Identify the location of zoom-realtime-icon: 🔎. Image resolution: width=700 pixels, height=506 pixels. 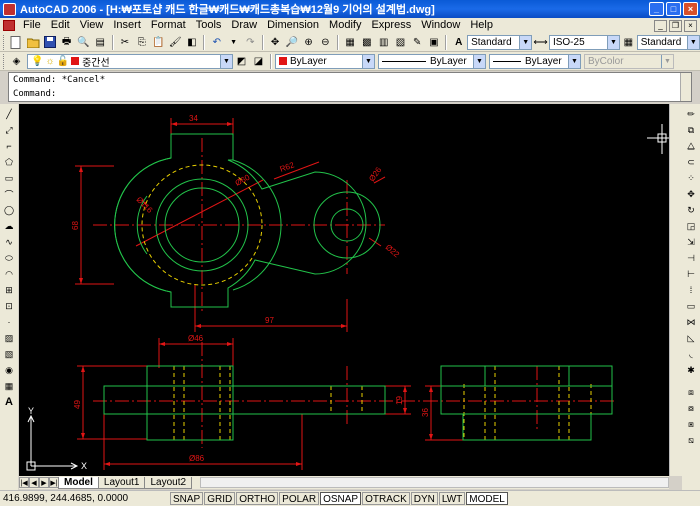
(291, 42).